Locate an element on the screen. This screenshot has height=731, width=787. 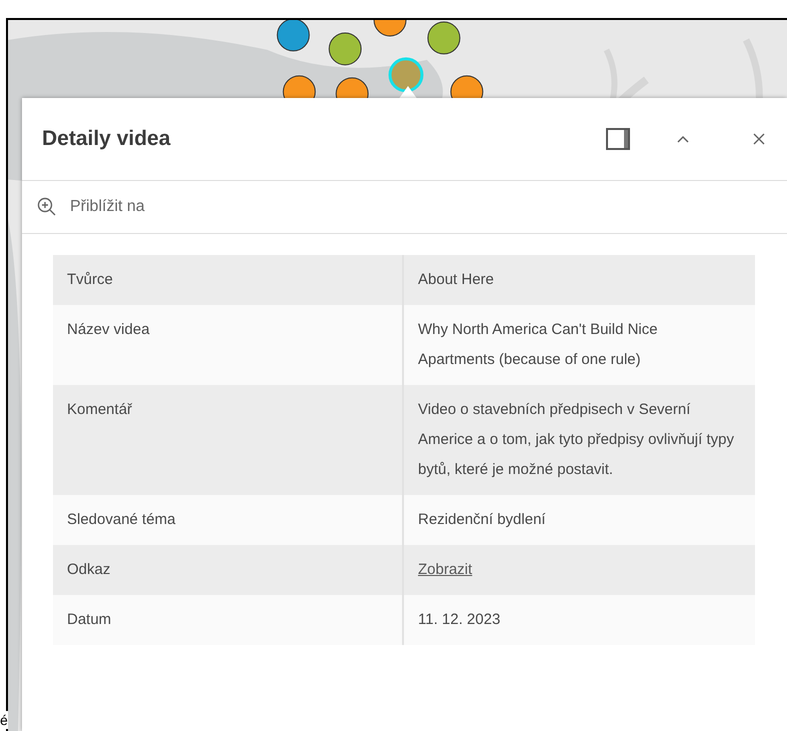
field-label: Datum is located at coordinates (89, 619).